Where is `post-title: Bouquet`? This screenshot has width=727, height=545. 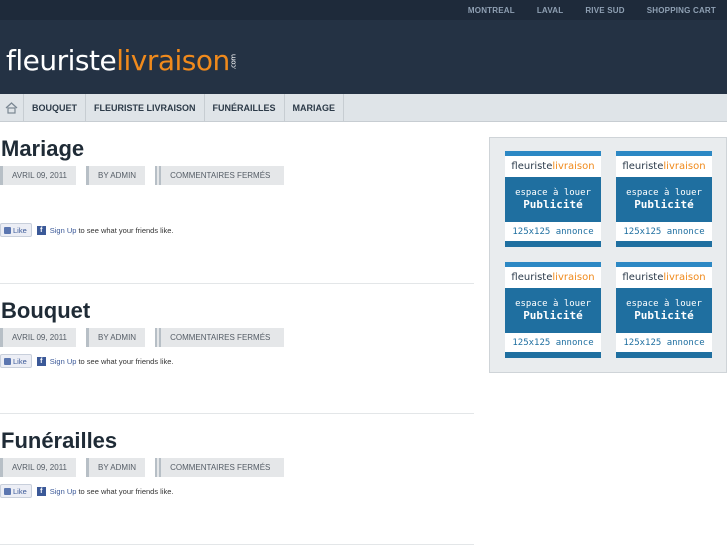
post-title: Bouquet is located at coordinates (237, 311).